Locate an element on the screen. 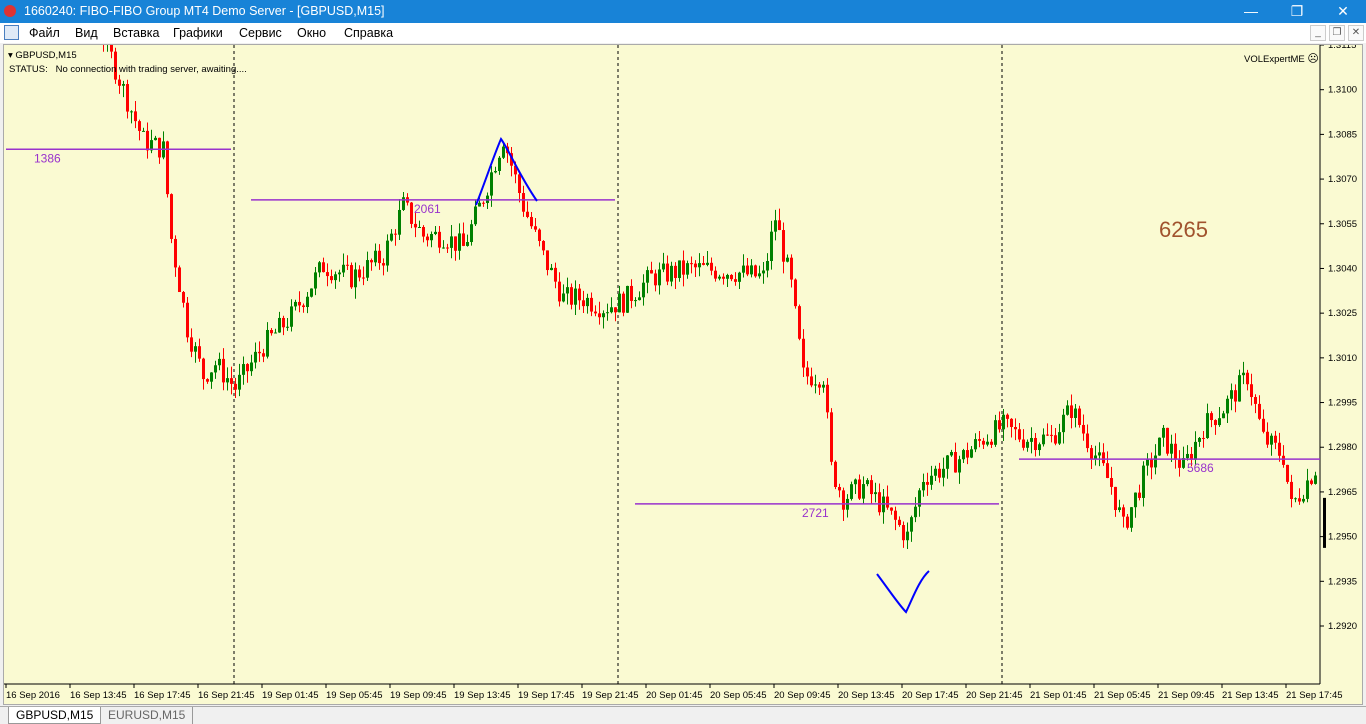 This screenshot has height=724, width=1366. mdi-minimize-button: _ is located at coordinates (1318, 33).